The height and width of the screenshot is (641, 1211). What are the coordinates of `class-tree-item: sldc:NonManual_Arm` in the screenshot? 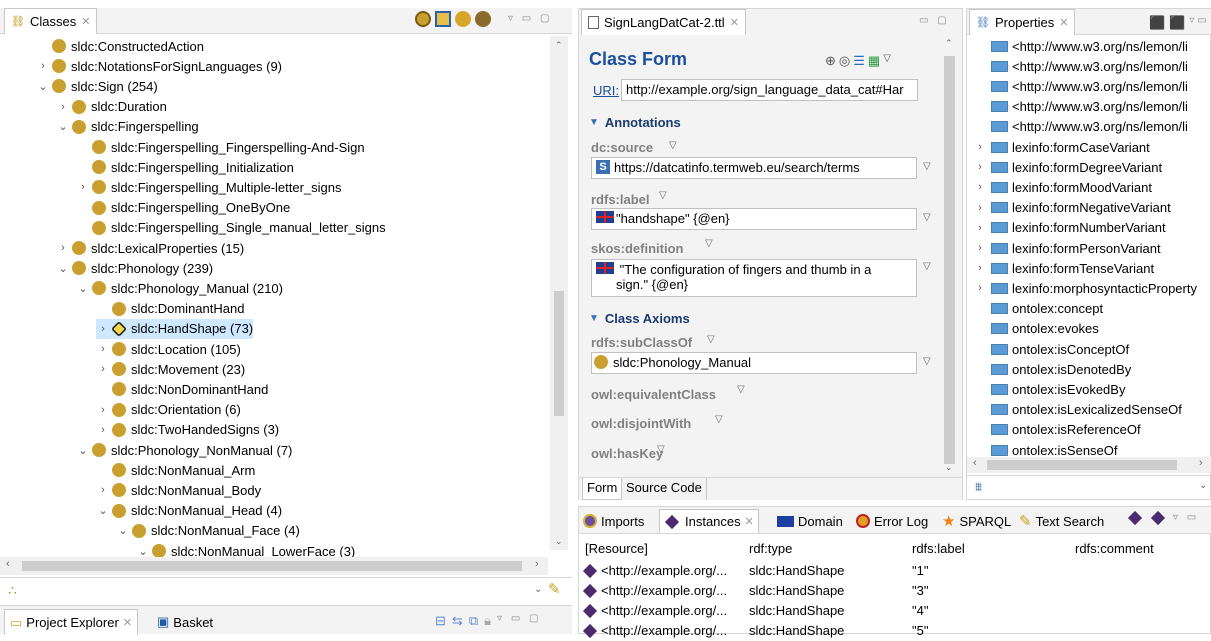 It's located at (175, 470).